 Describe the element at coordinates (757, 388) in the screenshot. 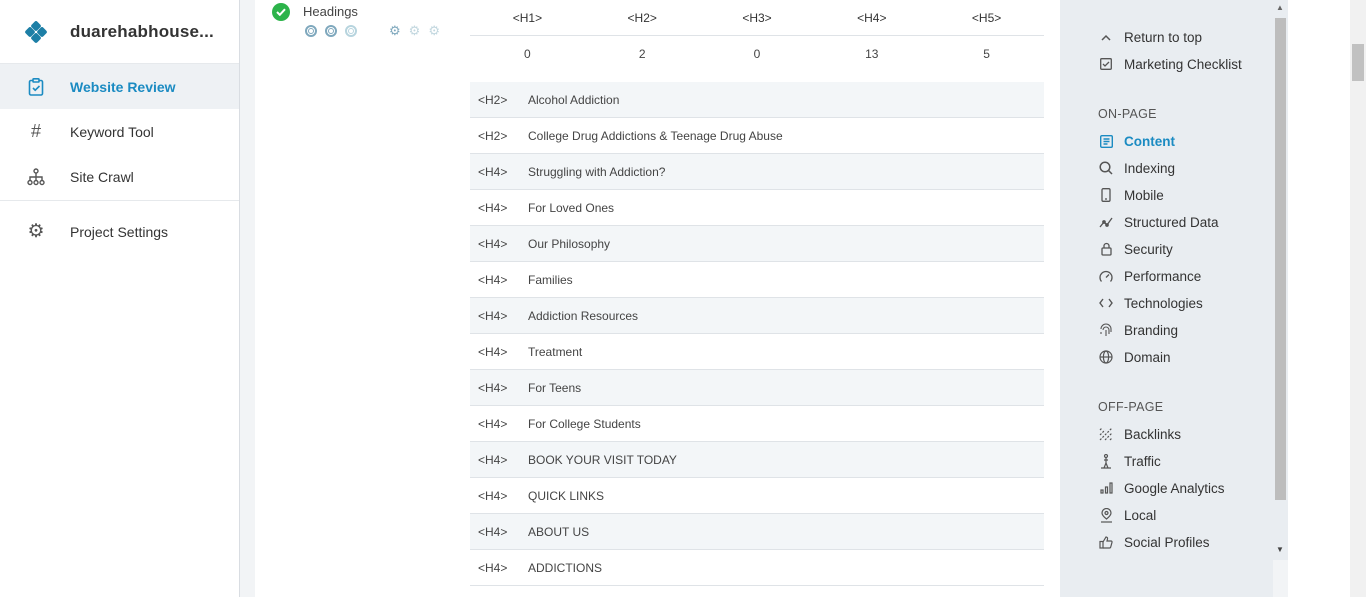

I see `table-row: <H4> For Teens` at that location.